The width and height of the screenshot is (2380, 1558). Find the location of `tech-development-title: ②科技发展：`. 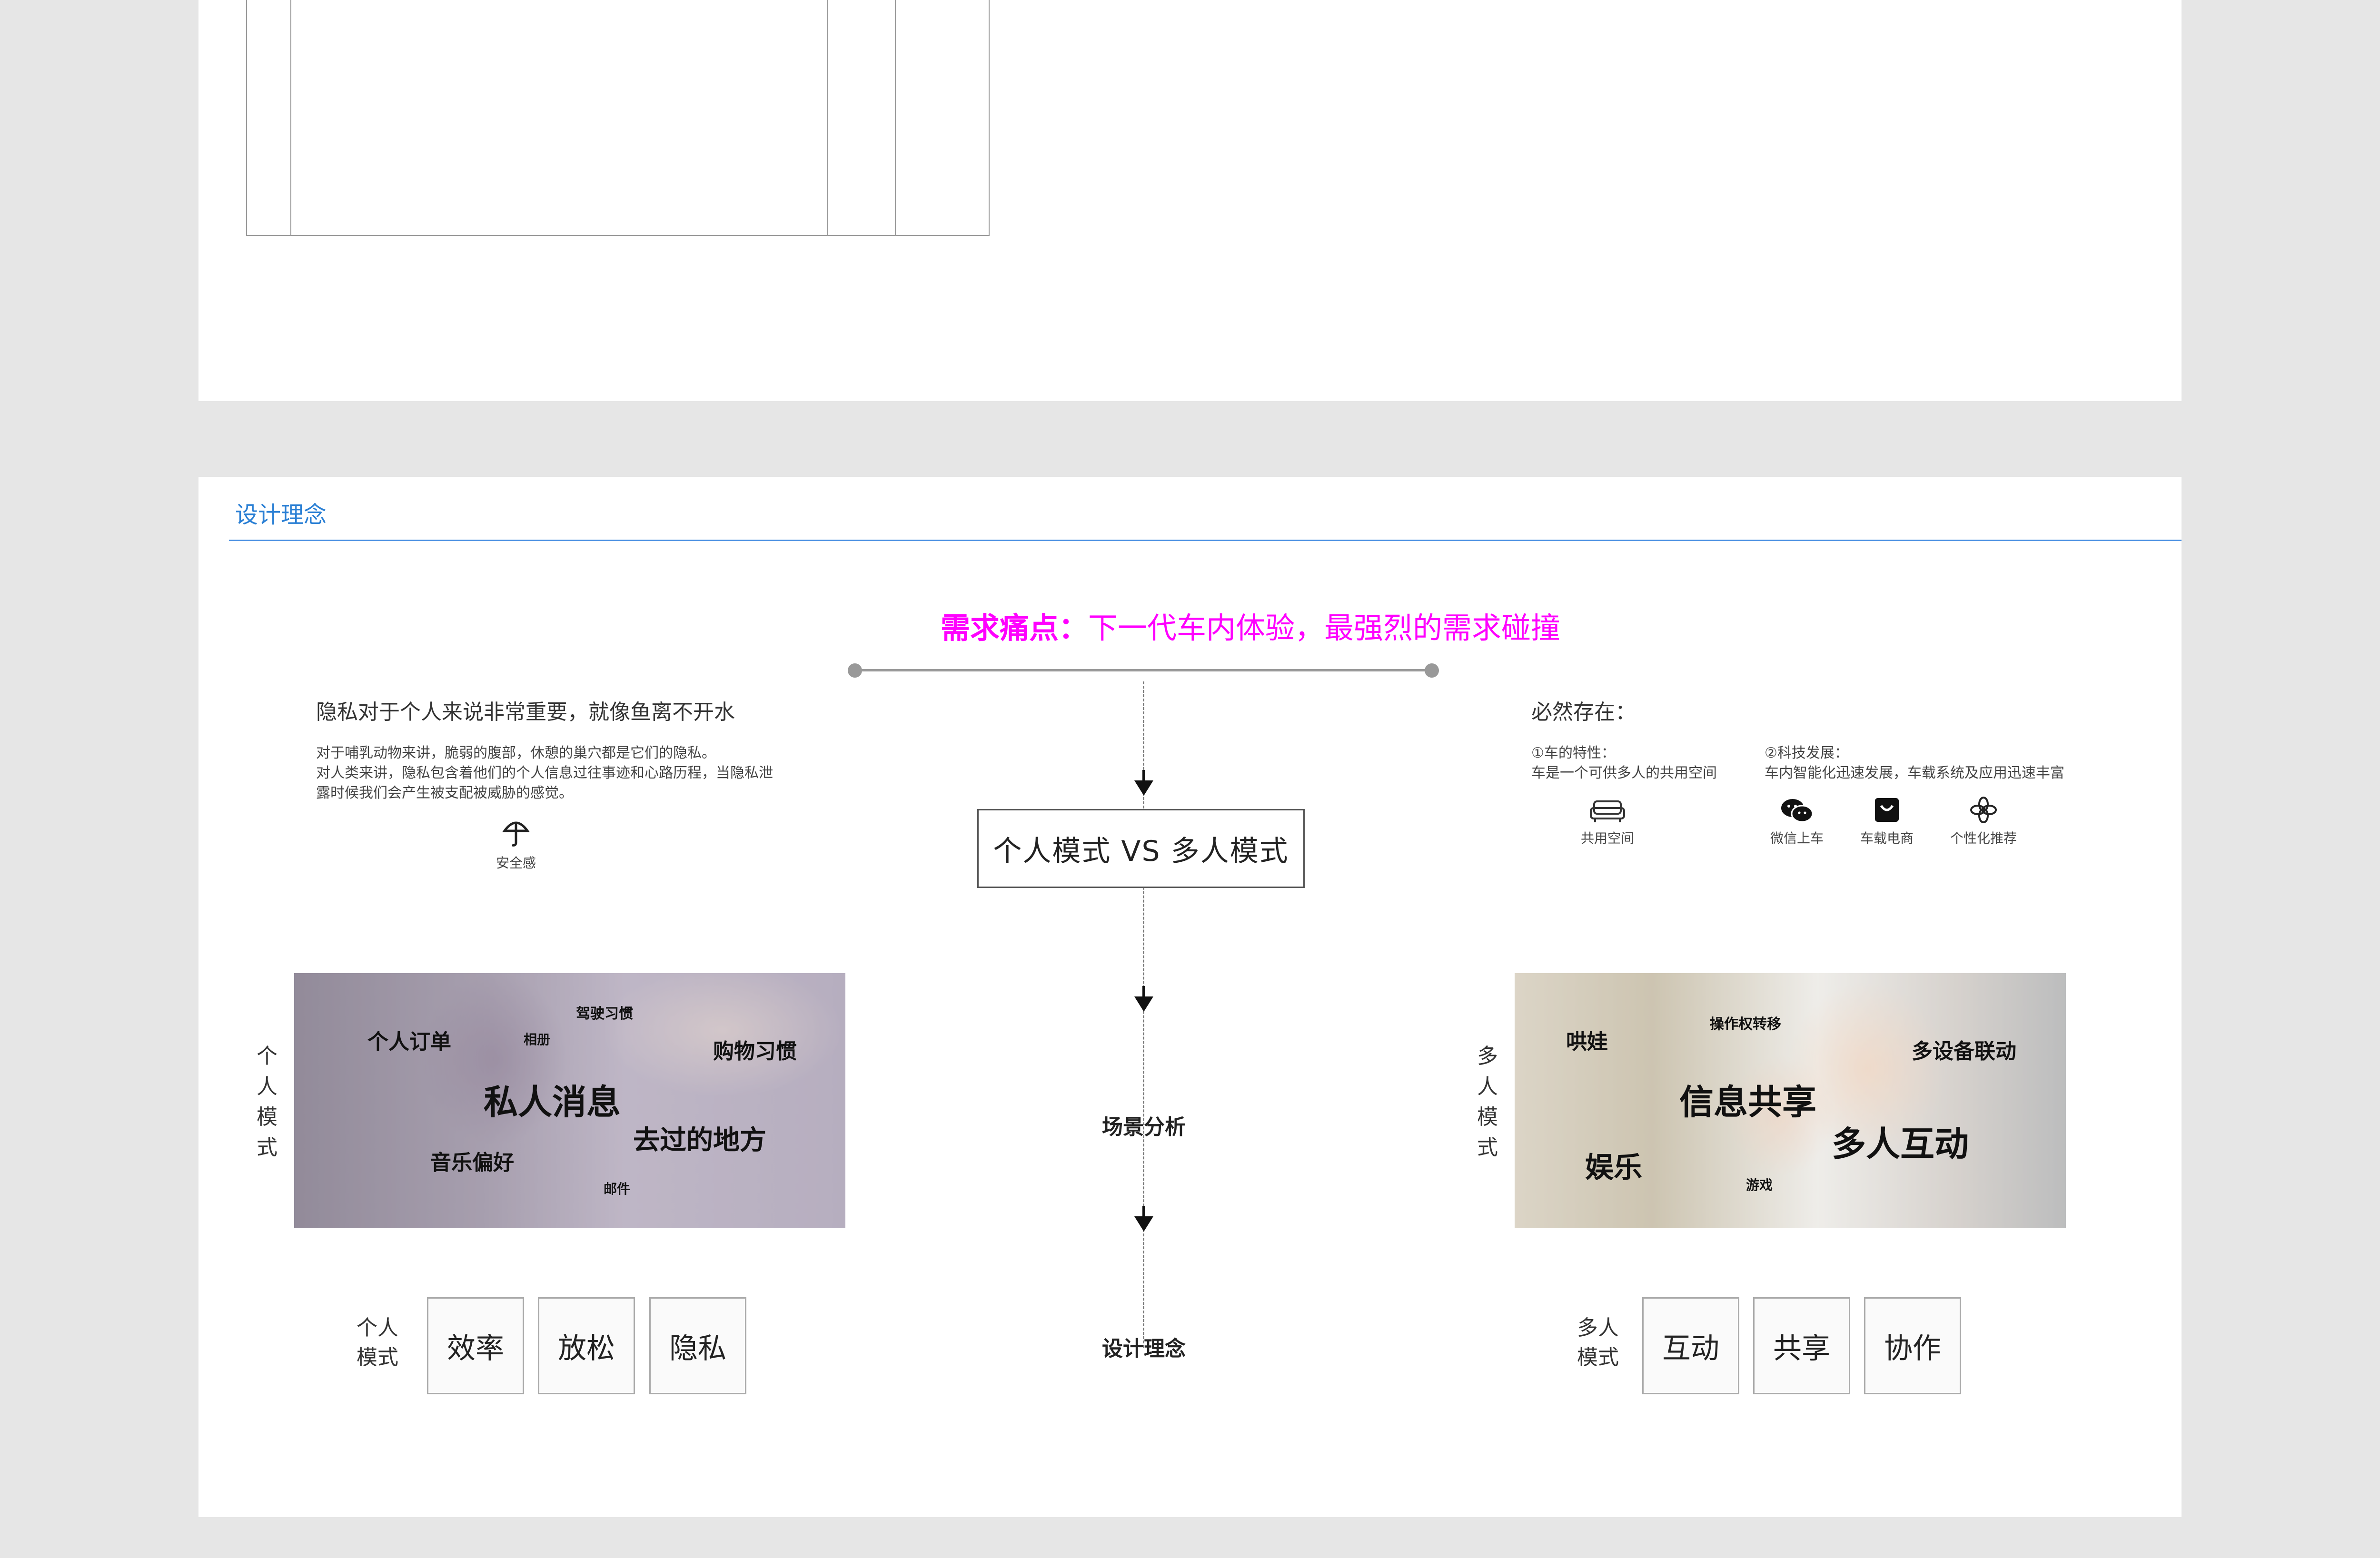

tech-development-title: ②科技发展： is located at coordinates (1807, 753).